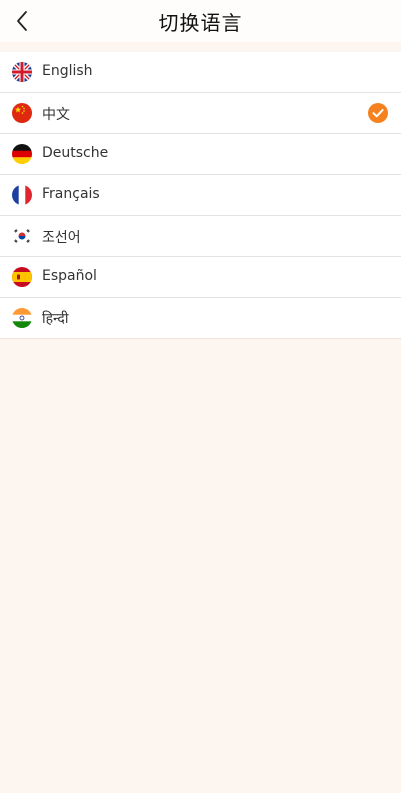 The image size is (401, 793). Describe the element at coordinates (69, 276) in the screenshot. I see `language-label: Español` at that location.